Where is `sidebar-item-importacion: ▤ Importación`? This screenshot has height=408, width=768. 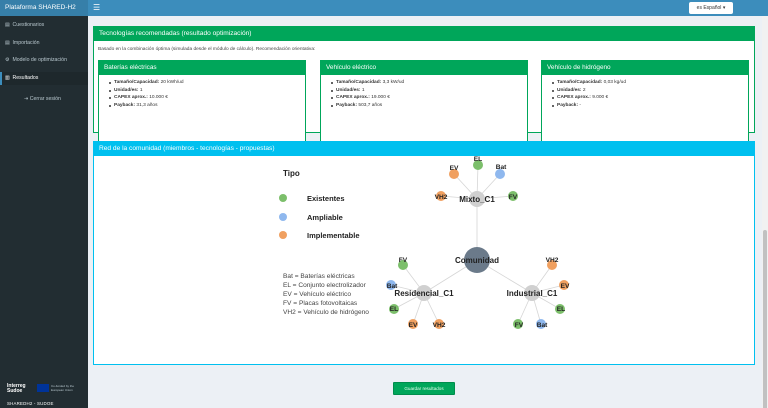 sidebar-item-importacion: ▤ Importación is located at coordinates (44, 43).